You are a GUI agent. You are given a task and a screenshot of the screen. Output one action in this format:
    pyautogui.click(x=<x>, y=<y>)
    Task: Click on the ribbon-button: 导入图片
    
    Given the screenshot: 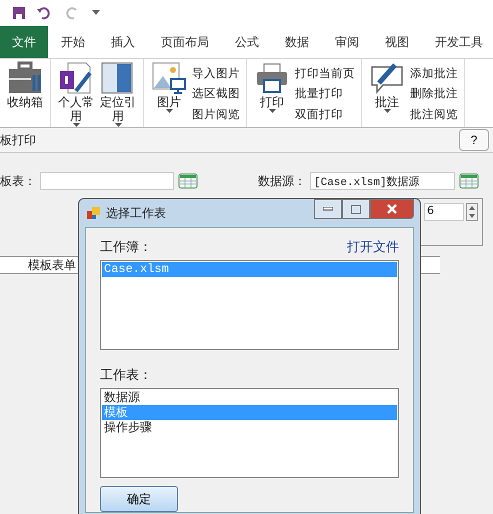 What is the action you would take?
    pyautogui.click(x=216, y=73)
    